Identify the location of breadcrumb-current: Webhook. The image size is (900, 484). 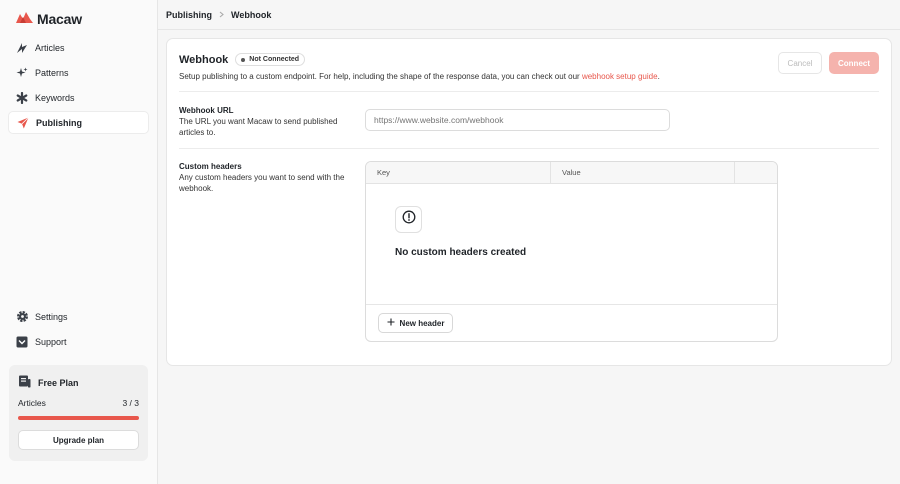
(251, 14).